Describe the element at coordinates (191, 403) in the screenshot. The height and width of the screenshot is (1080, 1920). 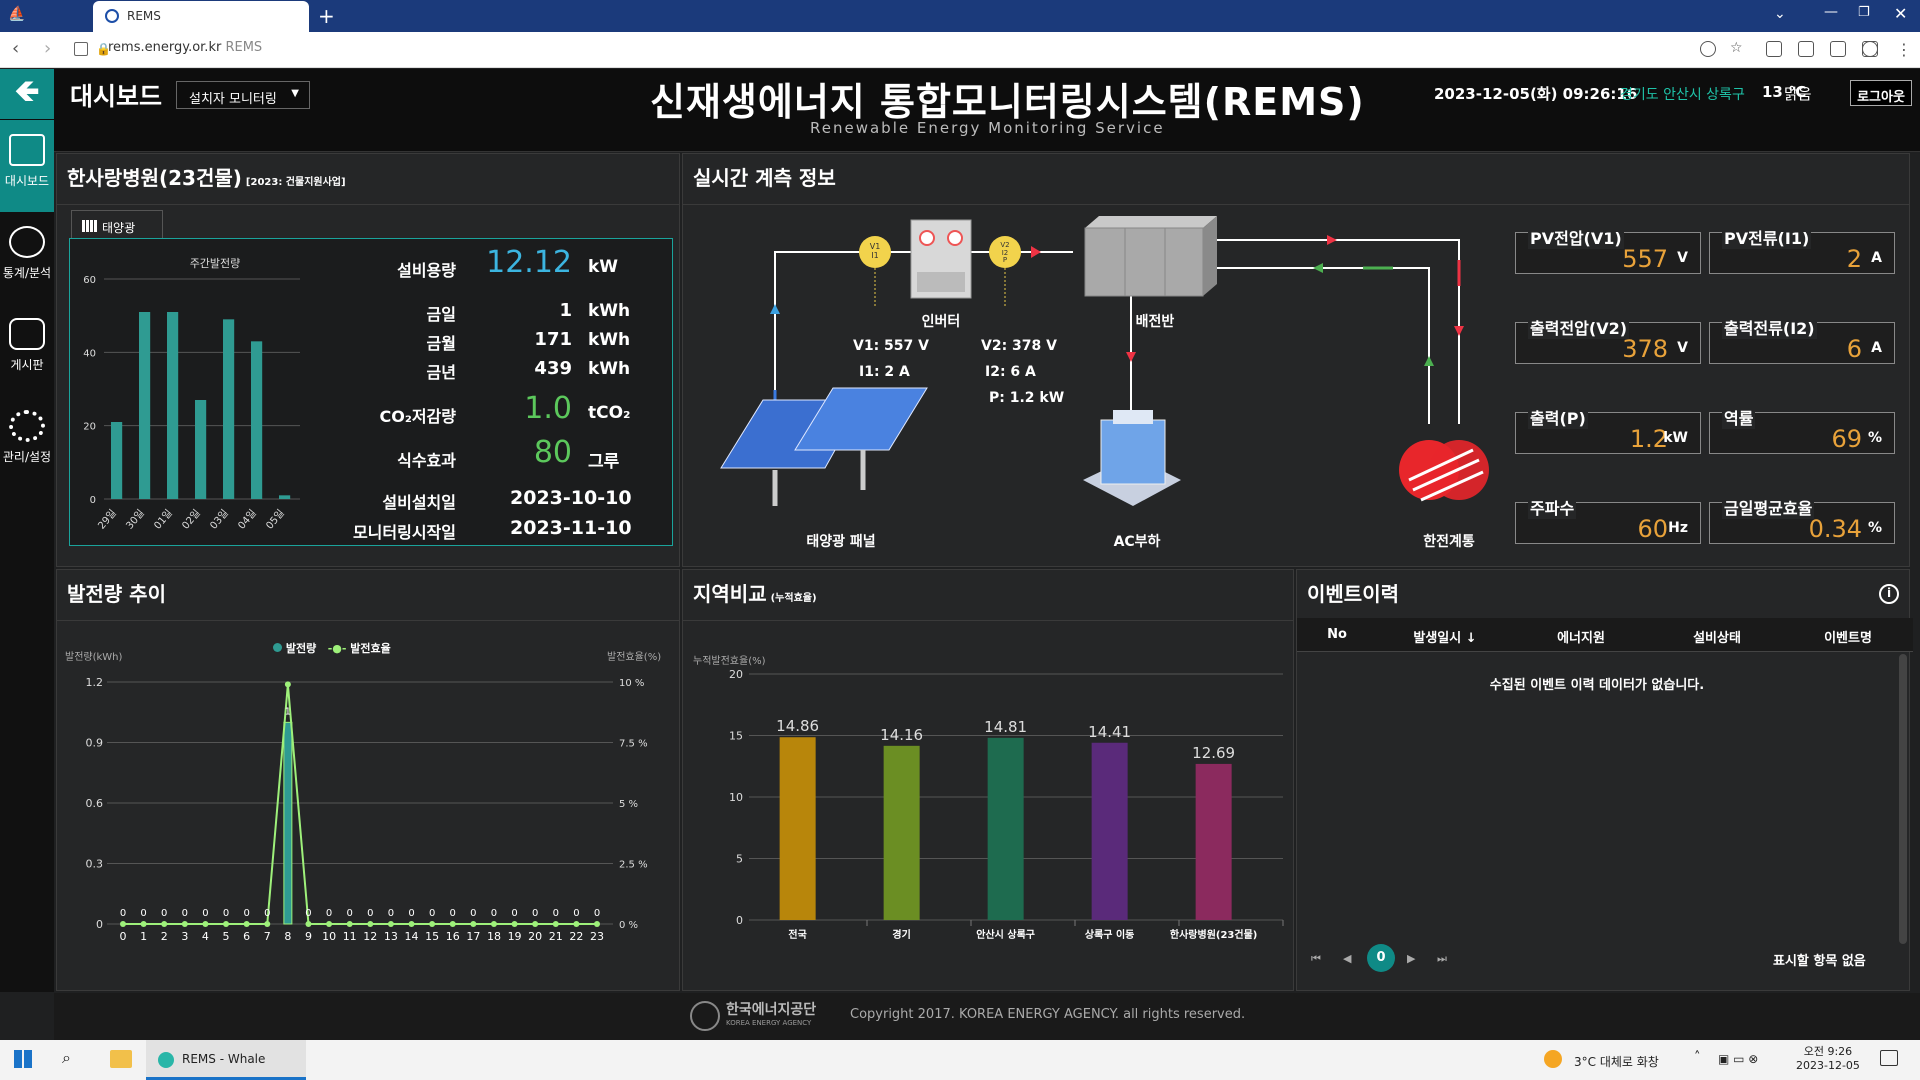
I see `weekly-bar-chart: 0 20 40 60 29일 30일 01일 02일 03일 04일 05일` at that location.